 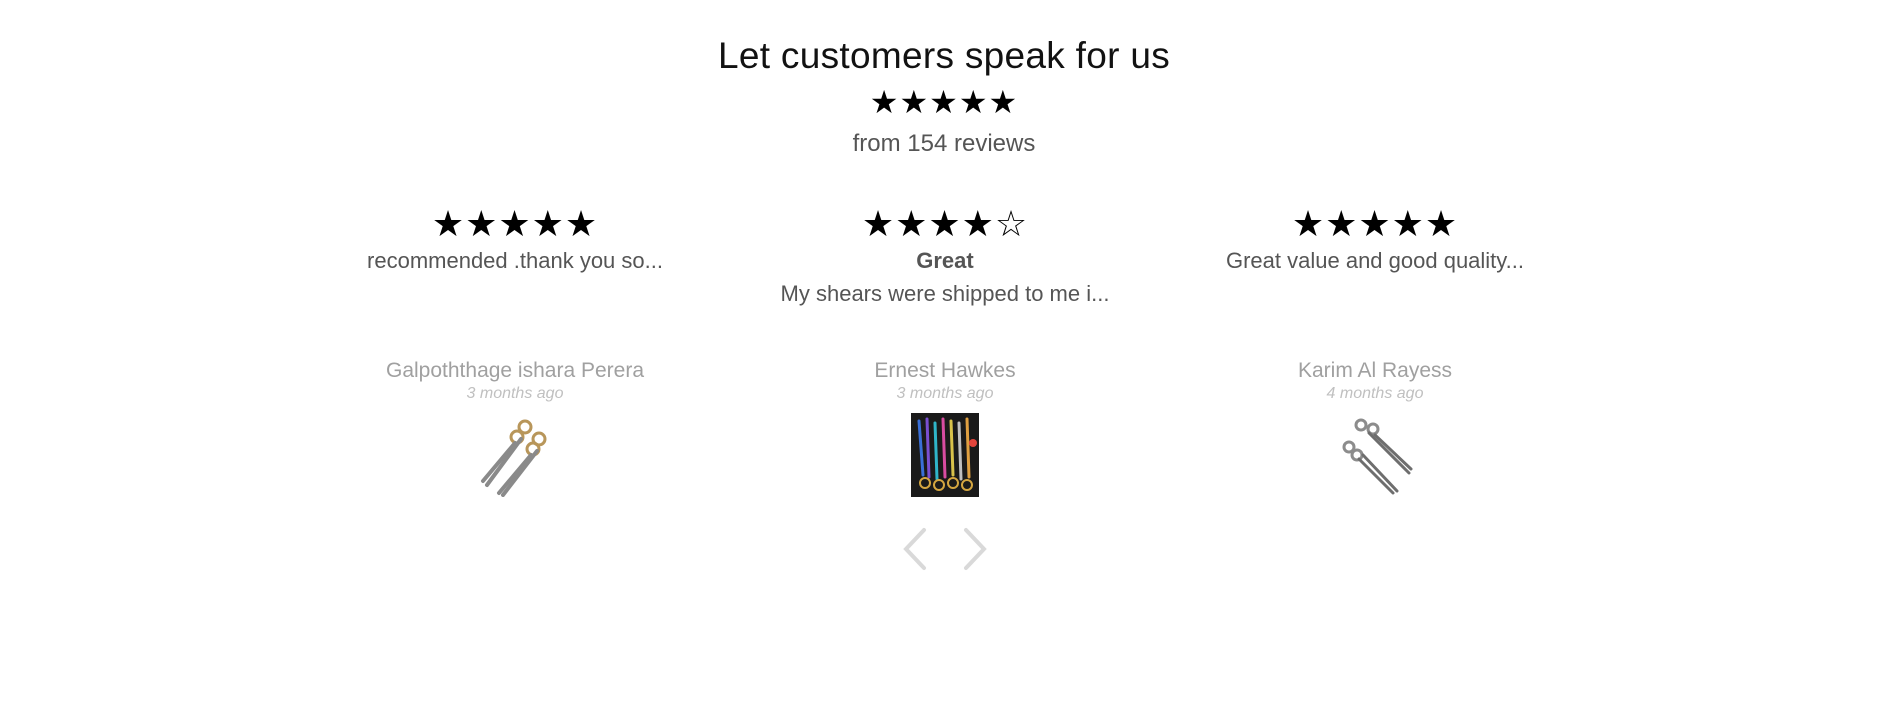 I want to click on summary-star-rating: ★★★★★, so click(x=944, y=102).